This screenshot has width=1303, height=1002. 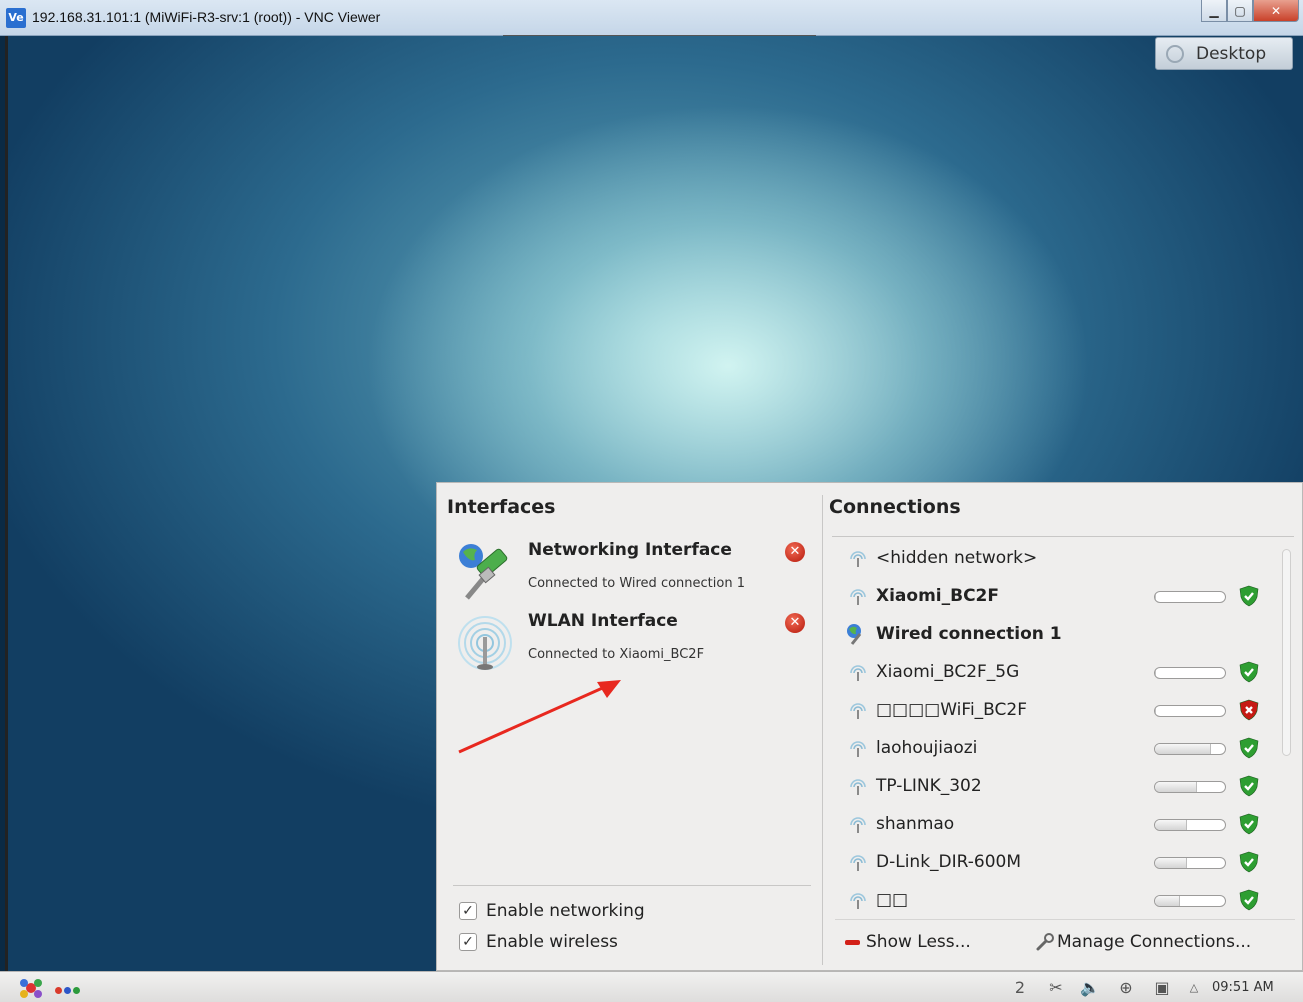 What do you see at coordinates (1249, 710) in the screenshot?
I see `insecure-shield-icon` at bounding box center [1249, 710].